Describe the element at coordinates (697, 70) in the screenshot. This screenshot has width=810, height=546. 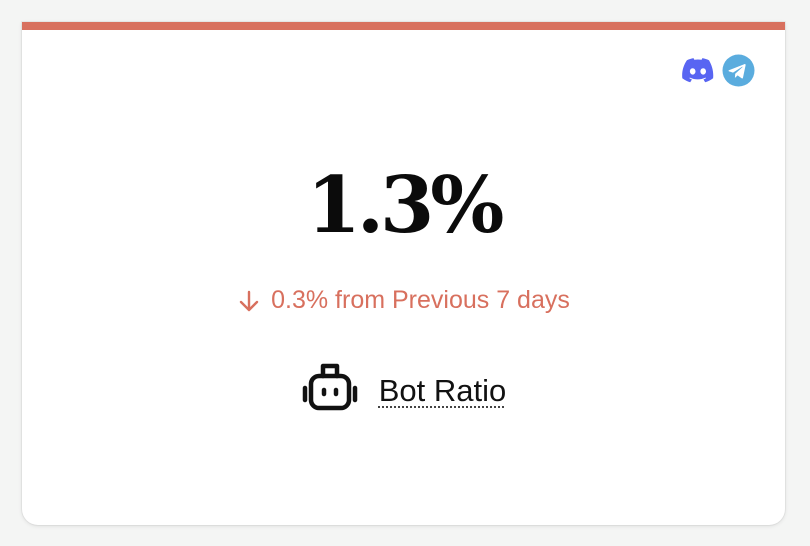
I see `discord-icon` at that location.